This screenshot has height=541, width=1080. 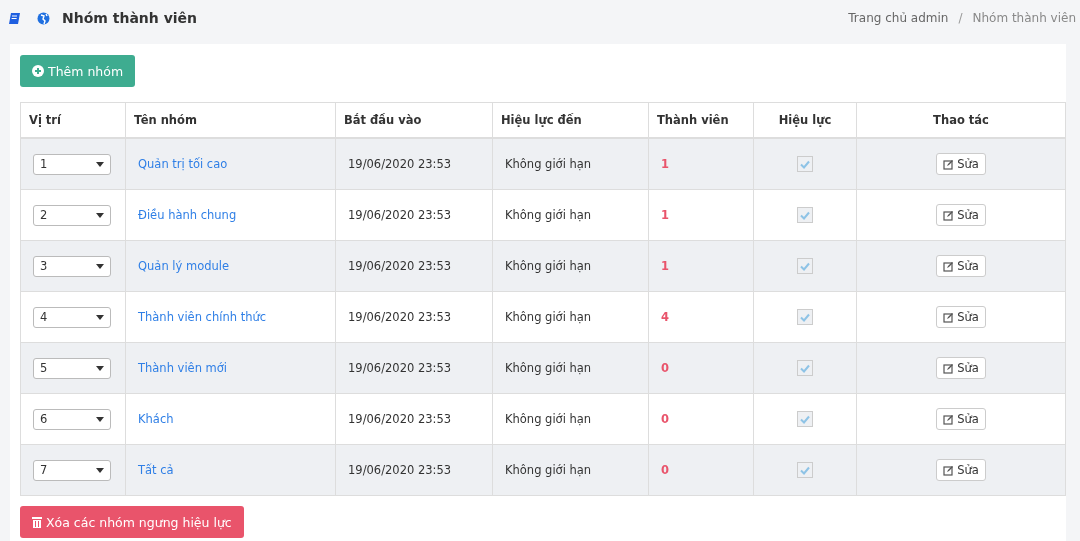 I want to click on column-header: Thao tác, so click(x=961, y=120).